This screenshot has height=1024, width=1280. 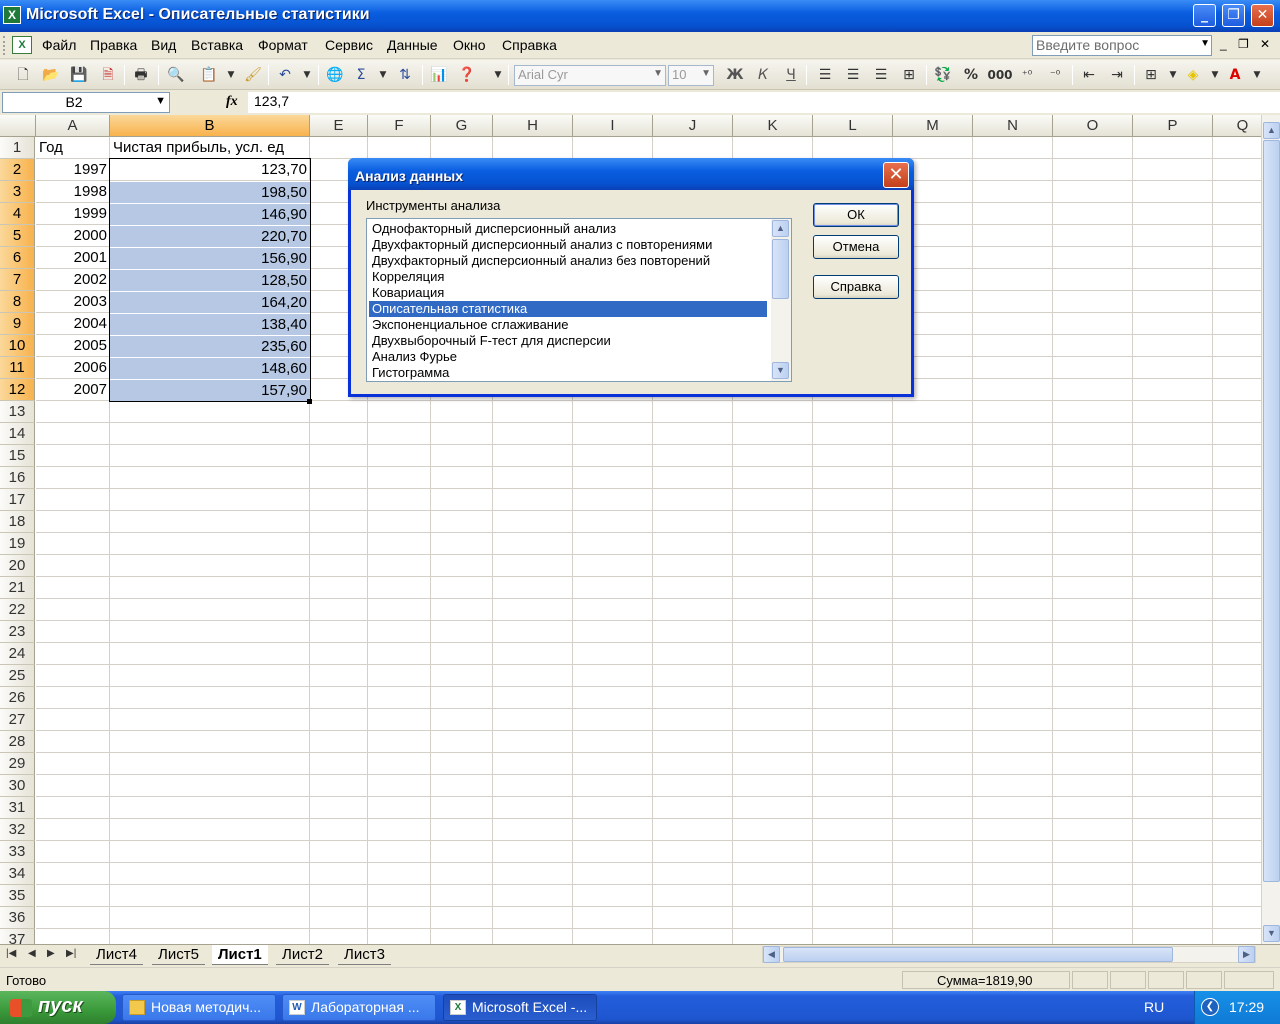 I want to click on row-header: 28, so click(x=17, y=742).